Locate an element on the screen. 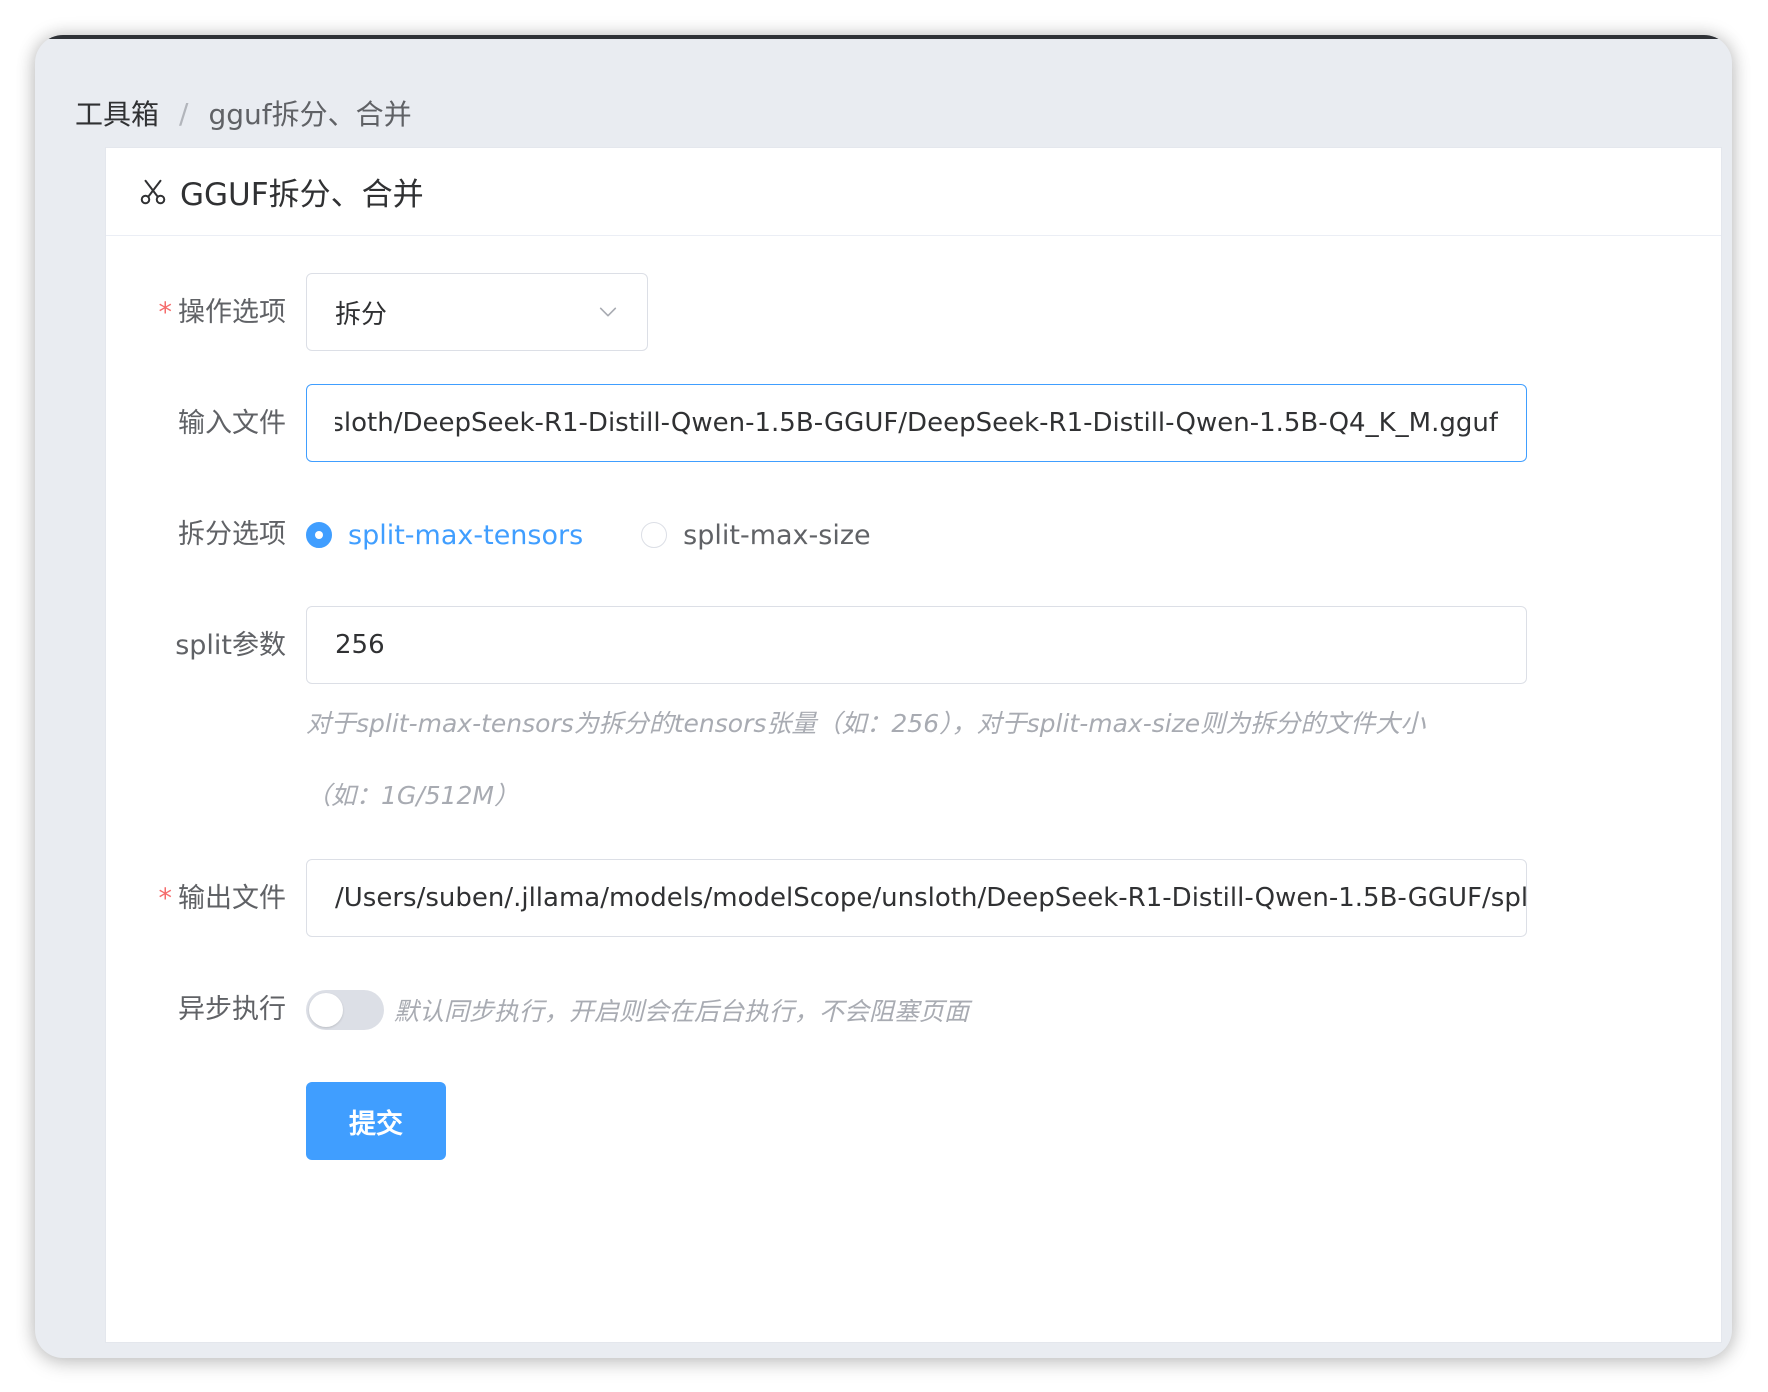  split-param-value: 256 is located at coordinates (360, 645).